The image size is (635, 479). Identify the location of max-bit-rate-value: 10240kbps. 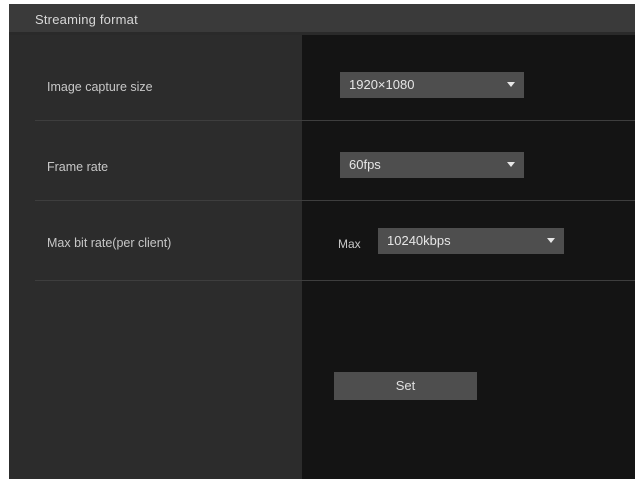
(419, 240).